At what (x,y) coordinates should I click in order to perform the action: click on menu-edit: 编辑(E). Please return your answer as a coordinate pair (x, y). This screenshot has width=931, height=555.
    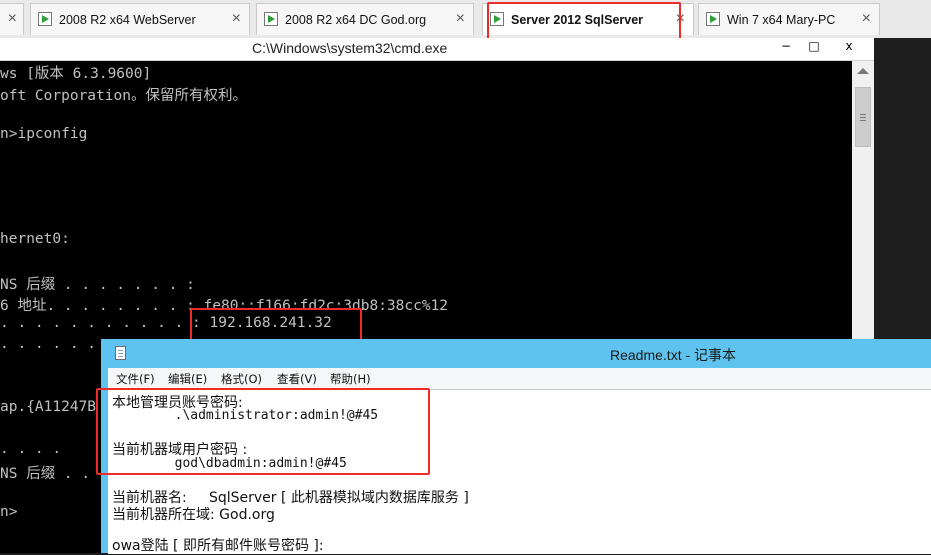
    Looking at the image, I should click on (187, 379).